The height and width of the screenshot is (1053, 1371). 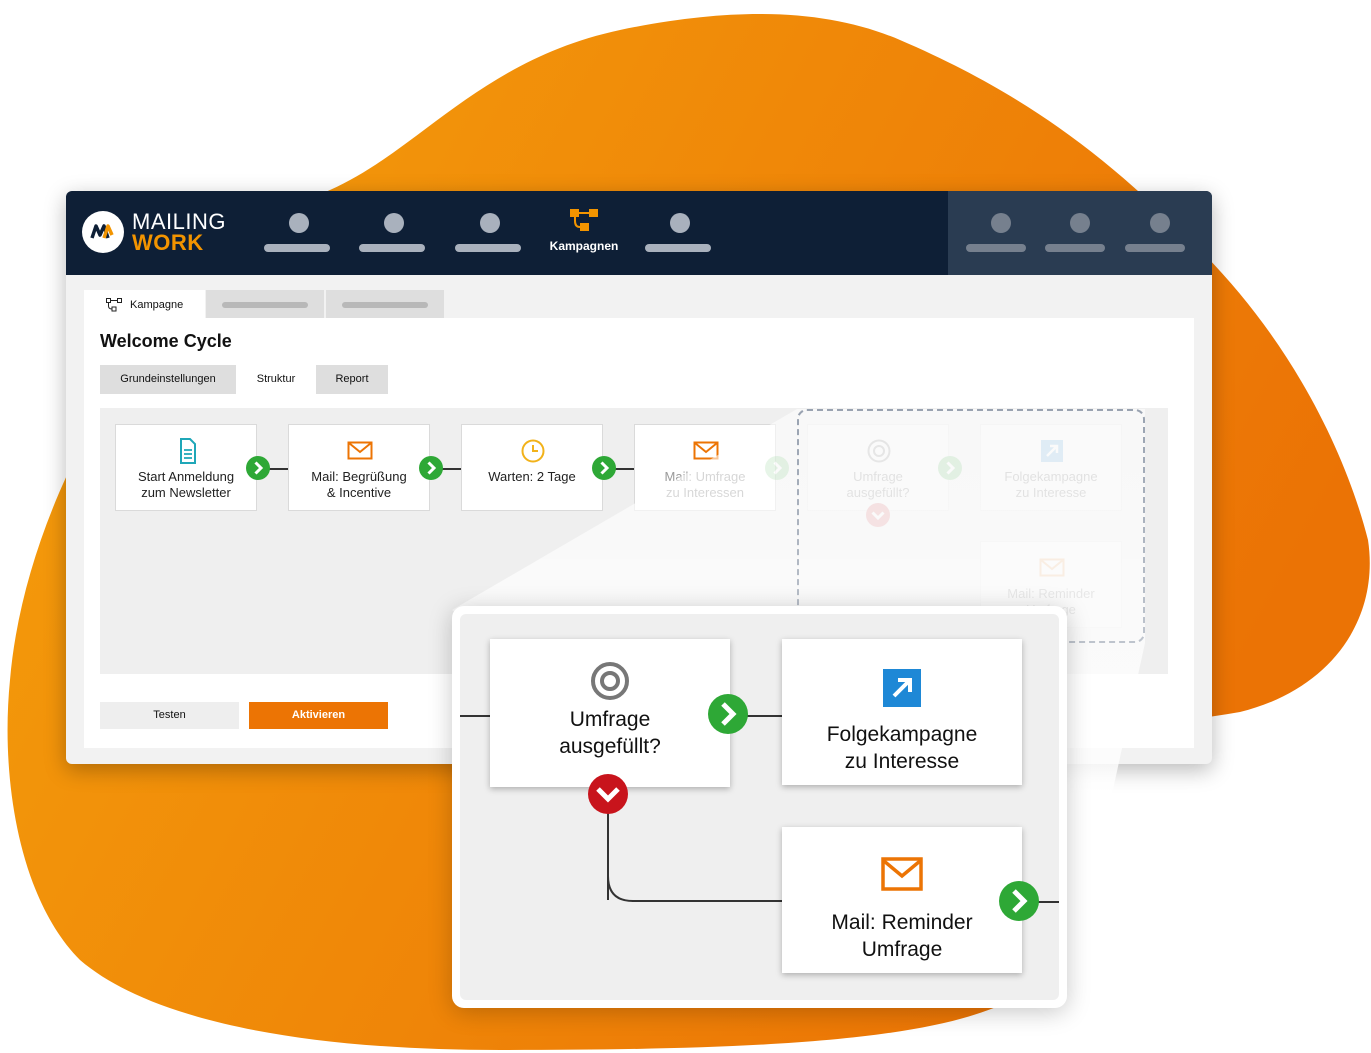 What do you see at coordinates (705, 467) in the screenshot?
I see `flow-node-mail-survey: Mail: Umfrage zu Interessen` at bounding box center [705, 467].